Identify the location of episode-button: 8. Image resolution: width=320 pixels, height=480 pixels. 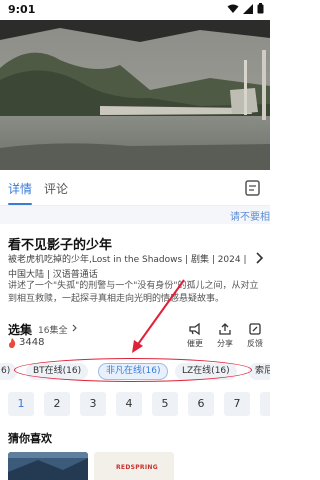
(265, 404).